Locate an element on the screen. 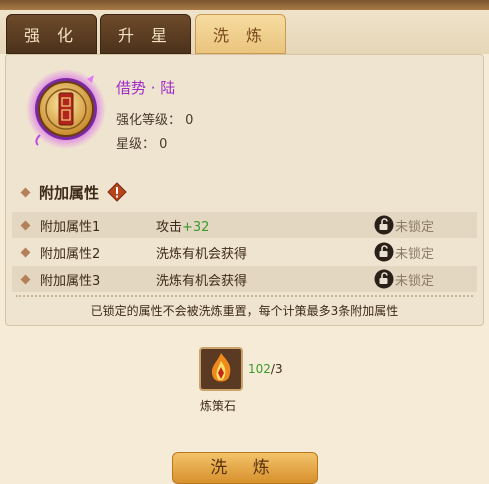 Image resolution: width=489 pixels, height=484 pixels. attribute-row-3: 附加属性3 洗炼有机会获得 未锁定 is located at coordinates (244, 279).